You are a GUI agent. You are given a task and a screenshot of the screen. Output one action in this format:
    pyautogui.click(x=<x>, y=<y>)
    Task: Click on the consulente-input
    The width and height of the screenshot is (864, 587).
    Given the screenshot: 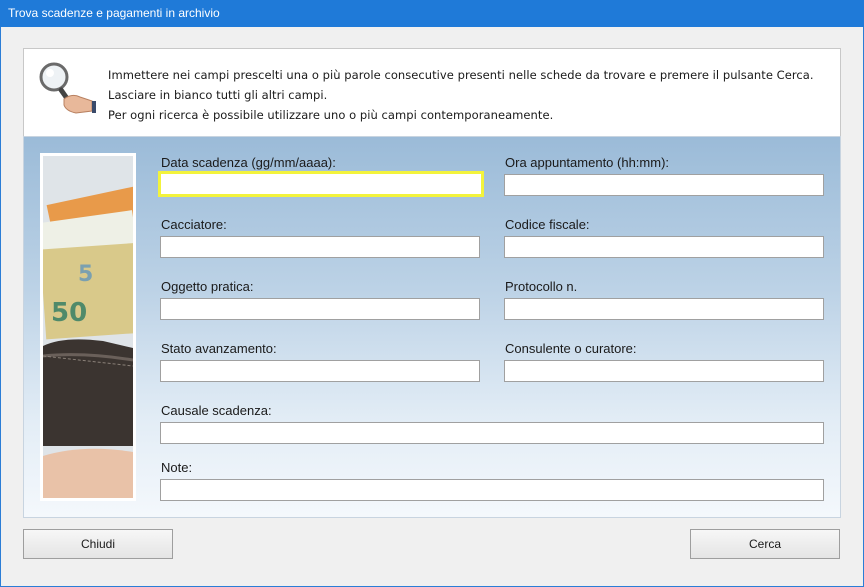 What is the action you would take?
    pyautogui.click(x=664, y=371)
    